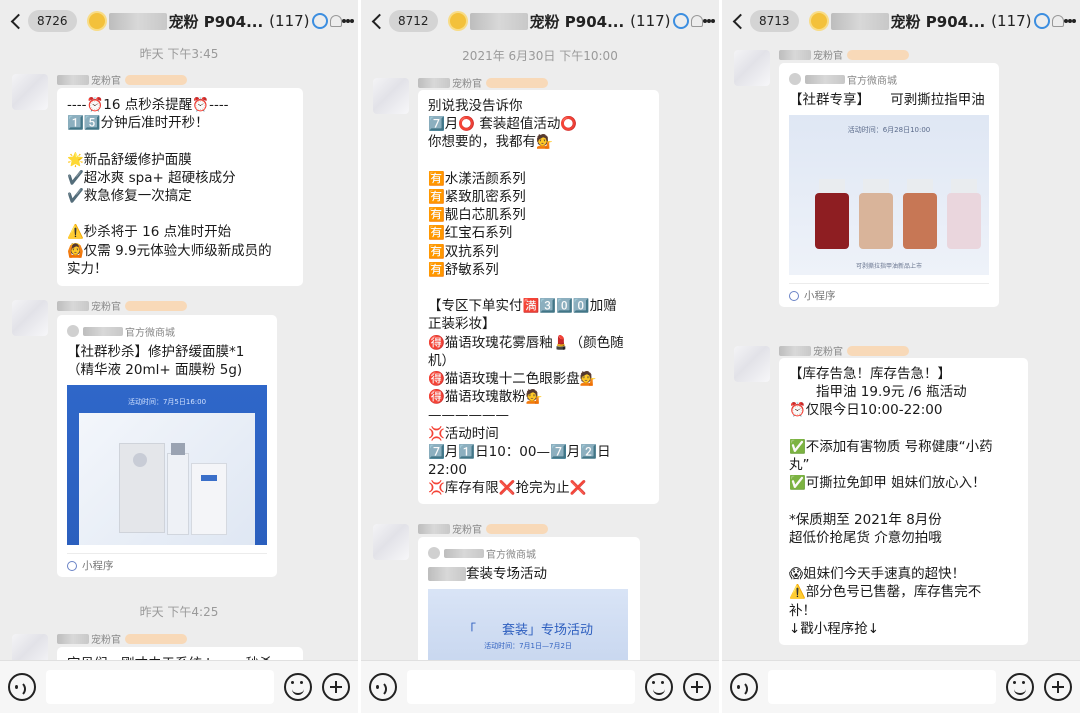 The image size is (1080, 713). Describe the element at coordinates (876, 186) in the screenshot. I see `nail-polish-cap` at that location.